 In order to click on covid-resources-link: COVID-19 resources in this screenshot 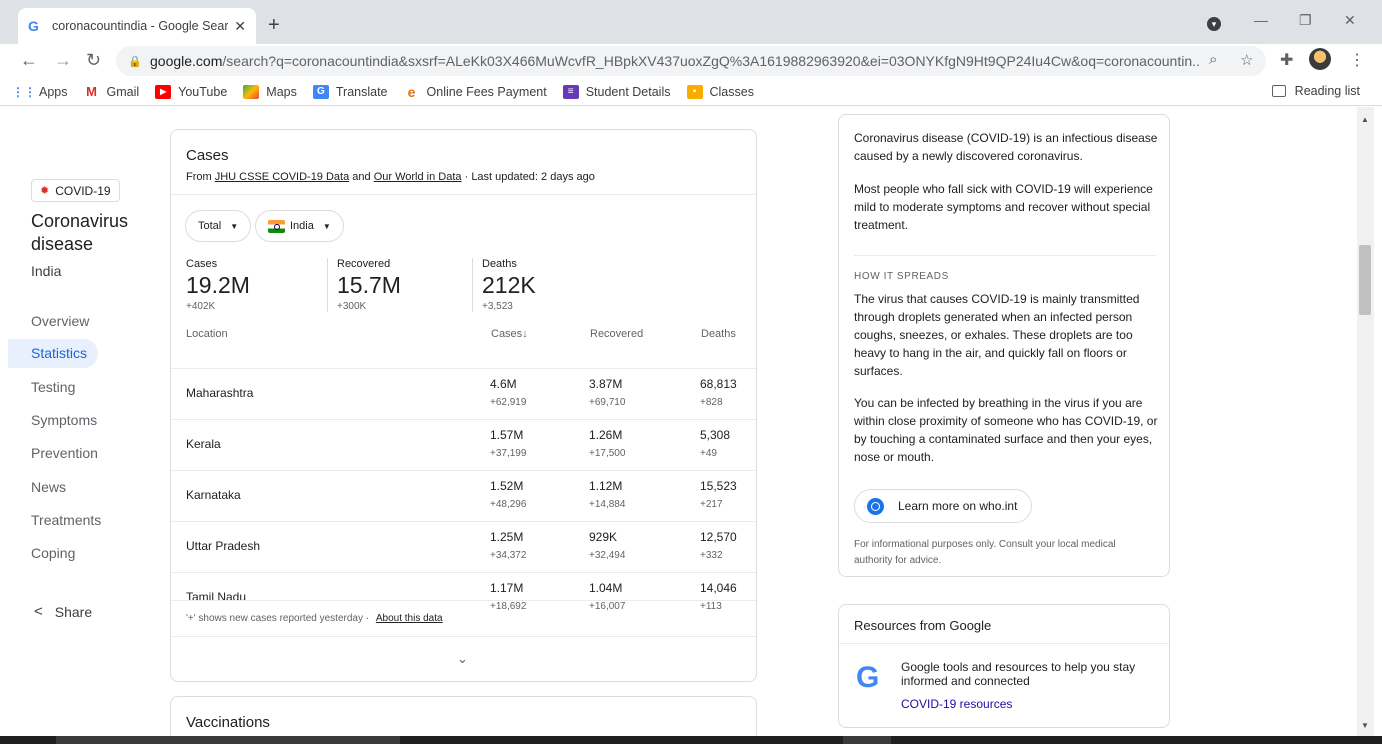, I will do `click(956, 704)`.